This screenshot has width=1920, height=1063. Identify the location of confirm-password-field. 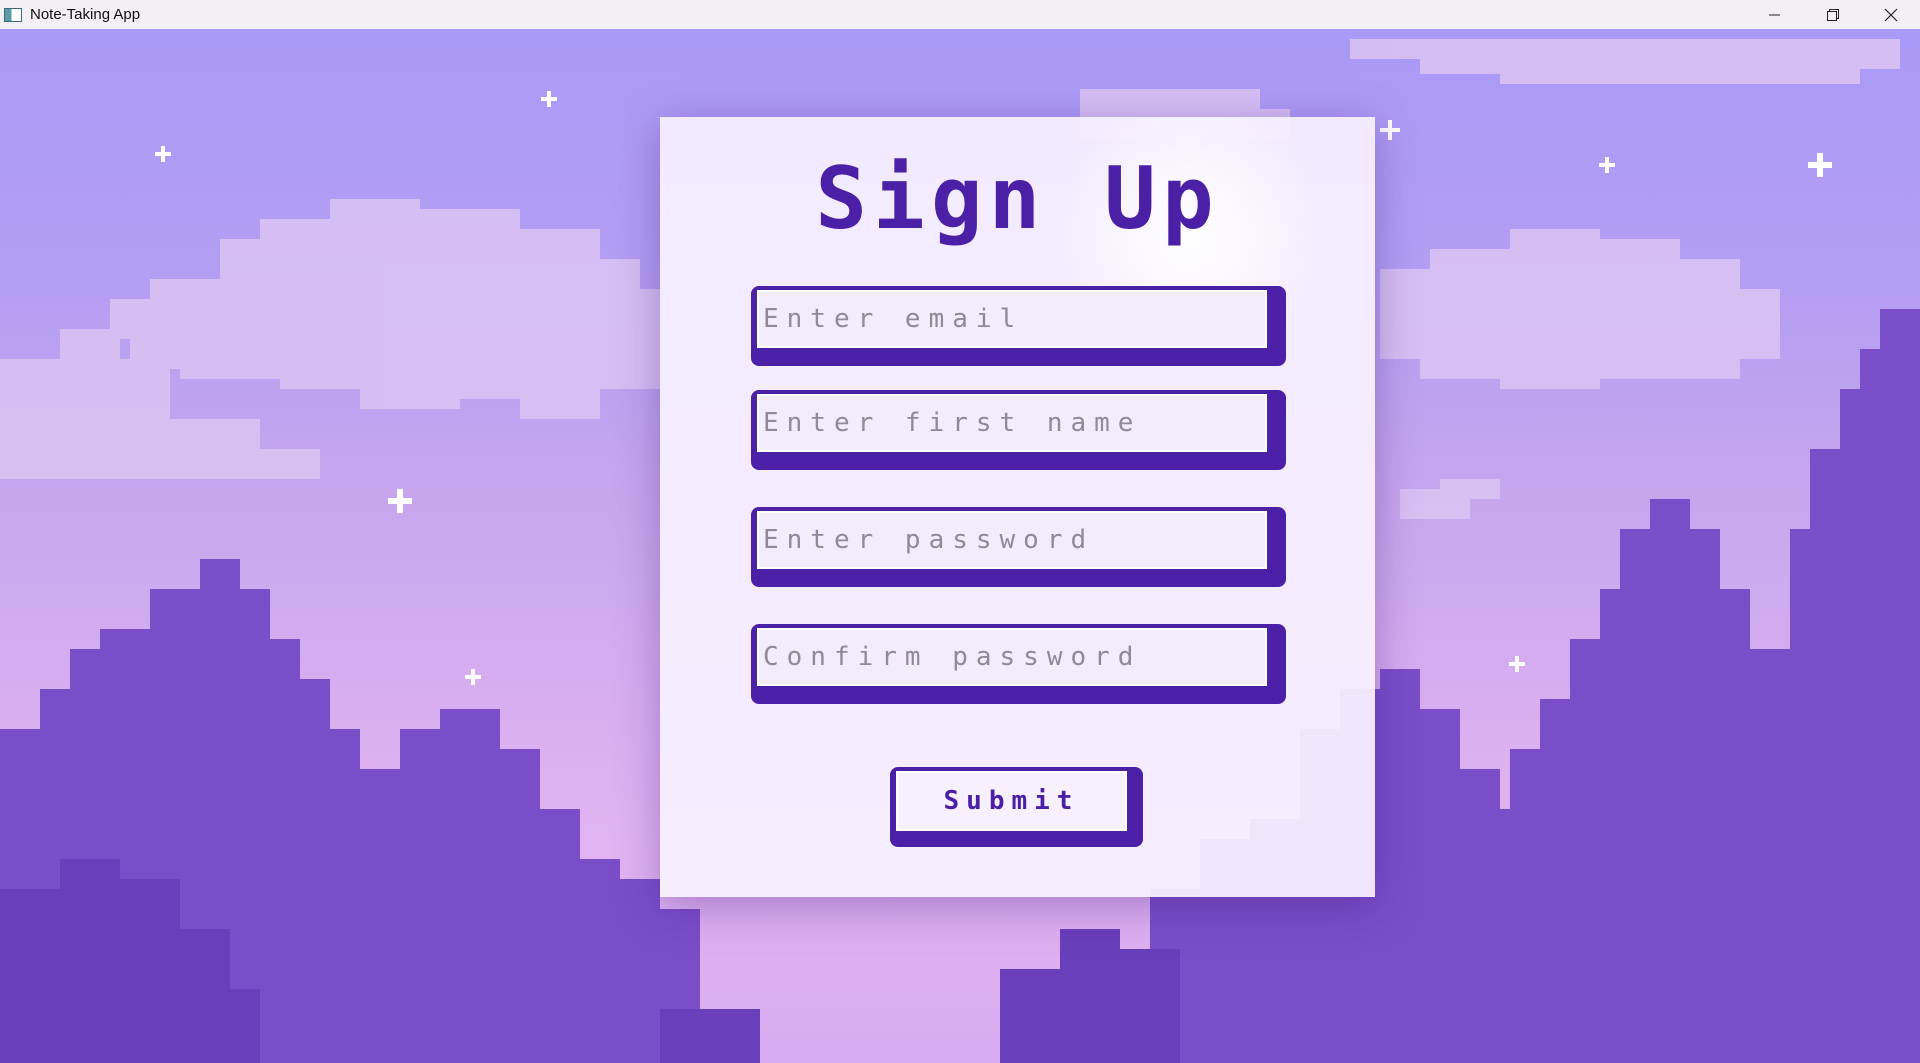
(1012, 657).